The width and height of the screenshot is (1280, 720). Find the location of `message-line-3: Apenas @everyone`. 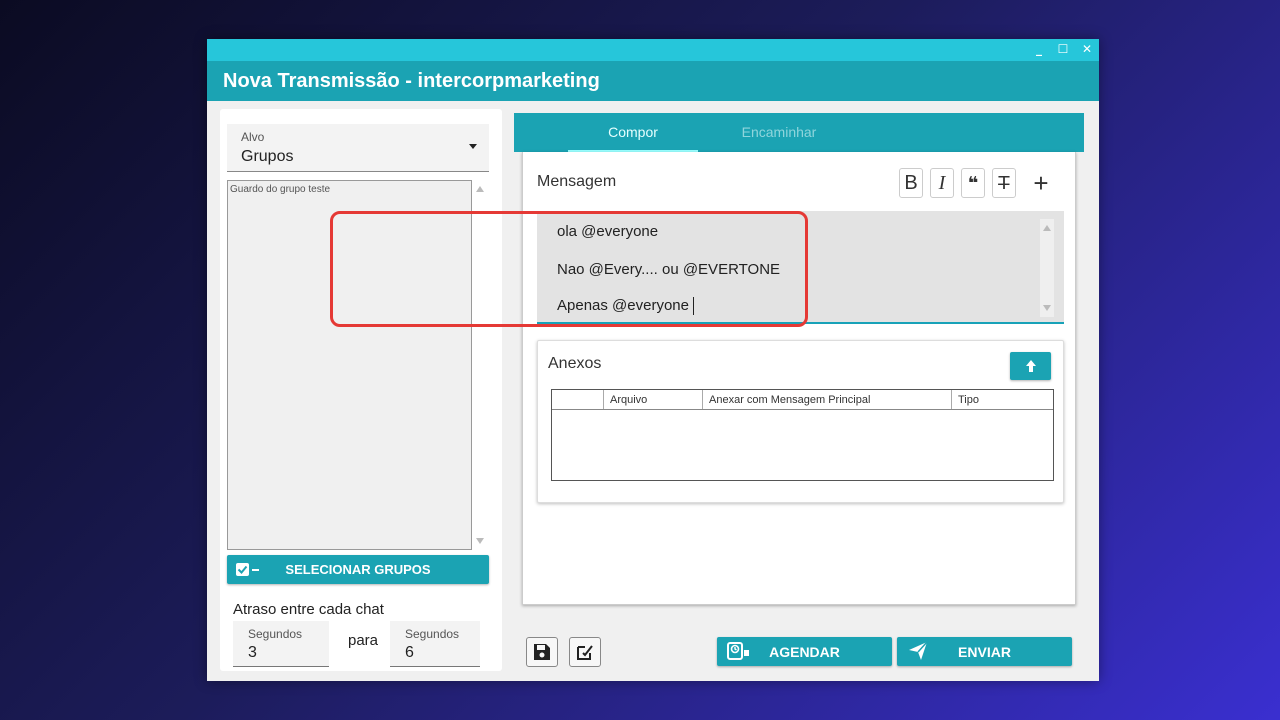

message-line-3: Apenas @everyone is located at coordinates (625, 306).